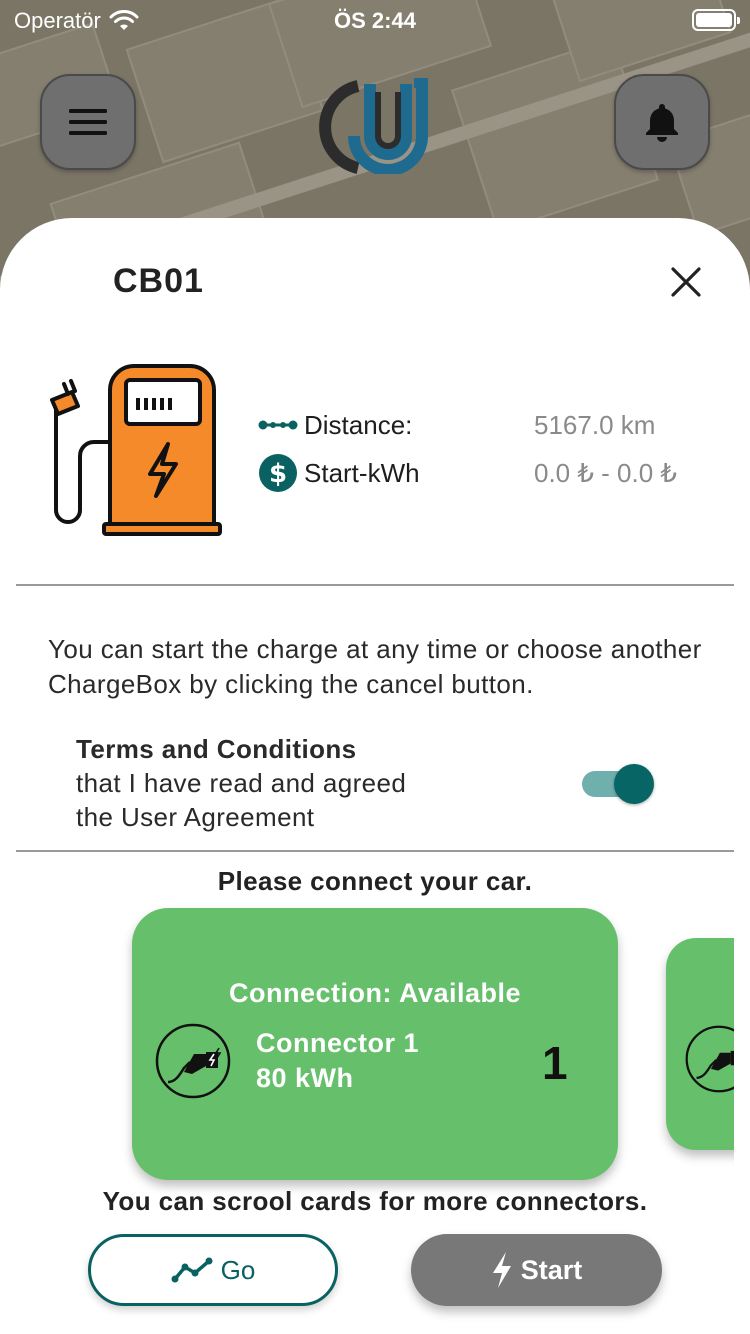  I want to click on chargebox-title: CB01, so click(158, 281).